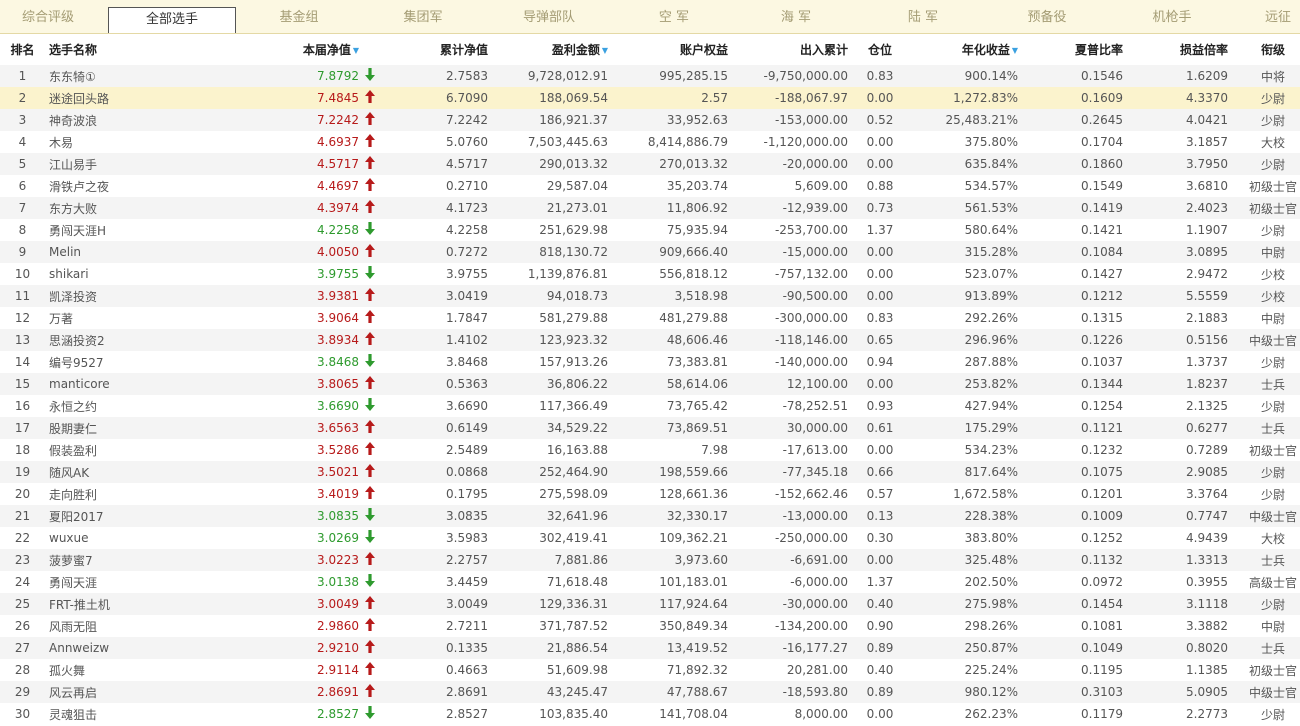 The image size is (1300, 726). Describe the element at coordinates (1265, 49) in the screenshot. I see `header-grade: 衔级` at that location.